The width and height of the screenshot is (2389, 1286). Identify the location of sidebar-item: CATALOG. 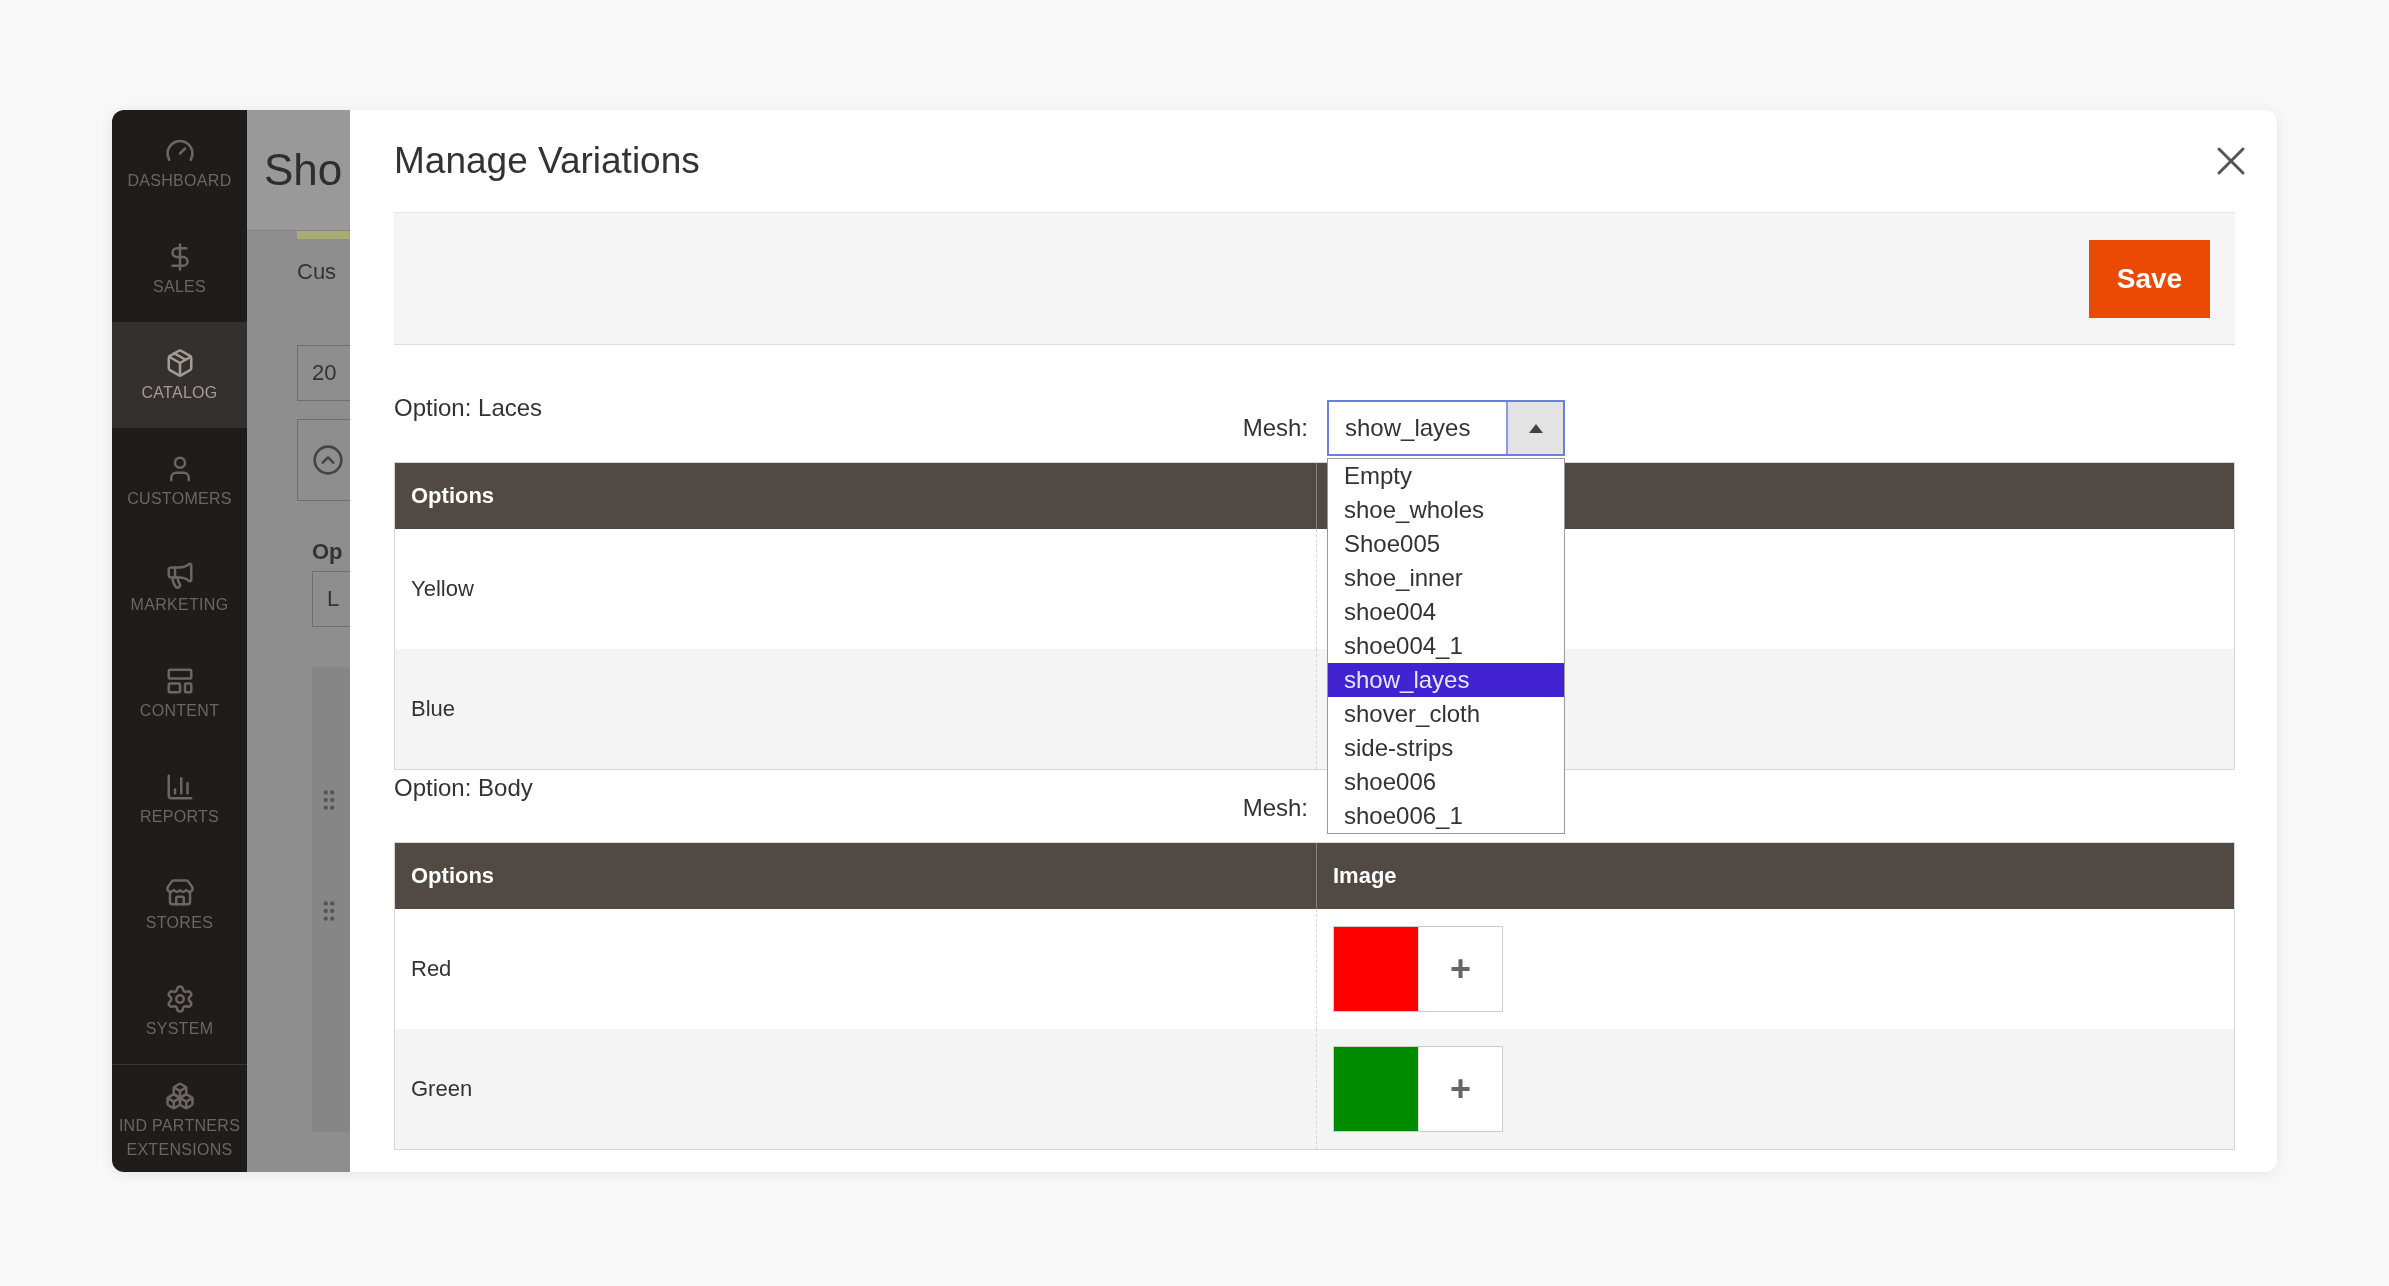
(179, 375).